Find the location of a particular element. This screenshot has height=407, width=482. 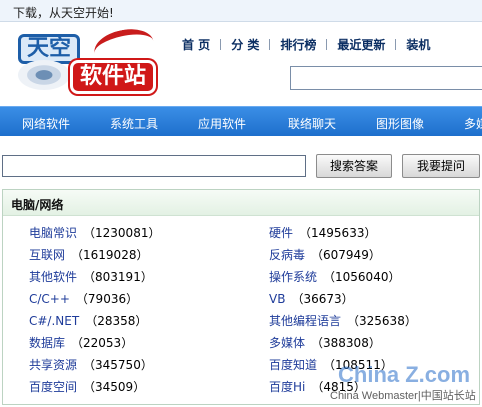

category-link: 反病毒 is located at coordinates (287, 255).